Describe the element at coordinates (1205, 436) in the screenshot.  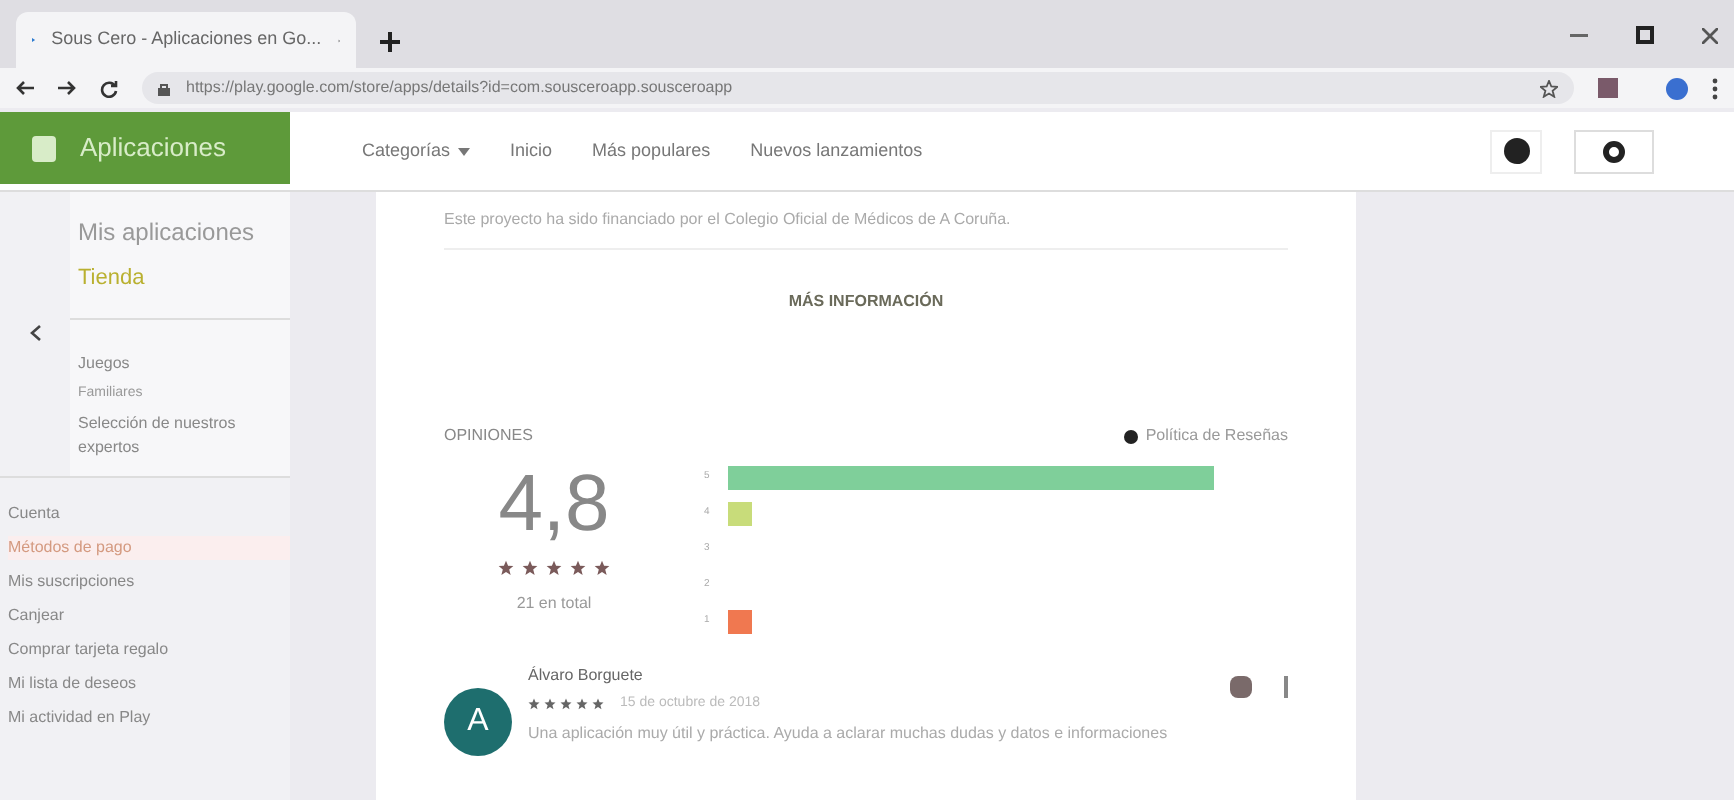
I see `review-policy-link: Política de Reseñas` at that location.